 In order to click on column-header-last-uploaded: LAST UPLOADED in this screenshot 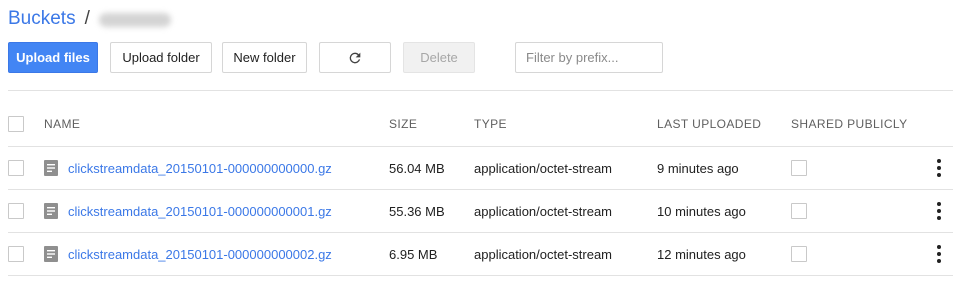, I will do `click(709, 124)`.